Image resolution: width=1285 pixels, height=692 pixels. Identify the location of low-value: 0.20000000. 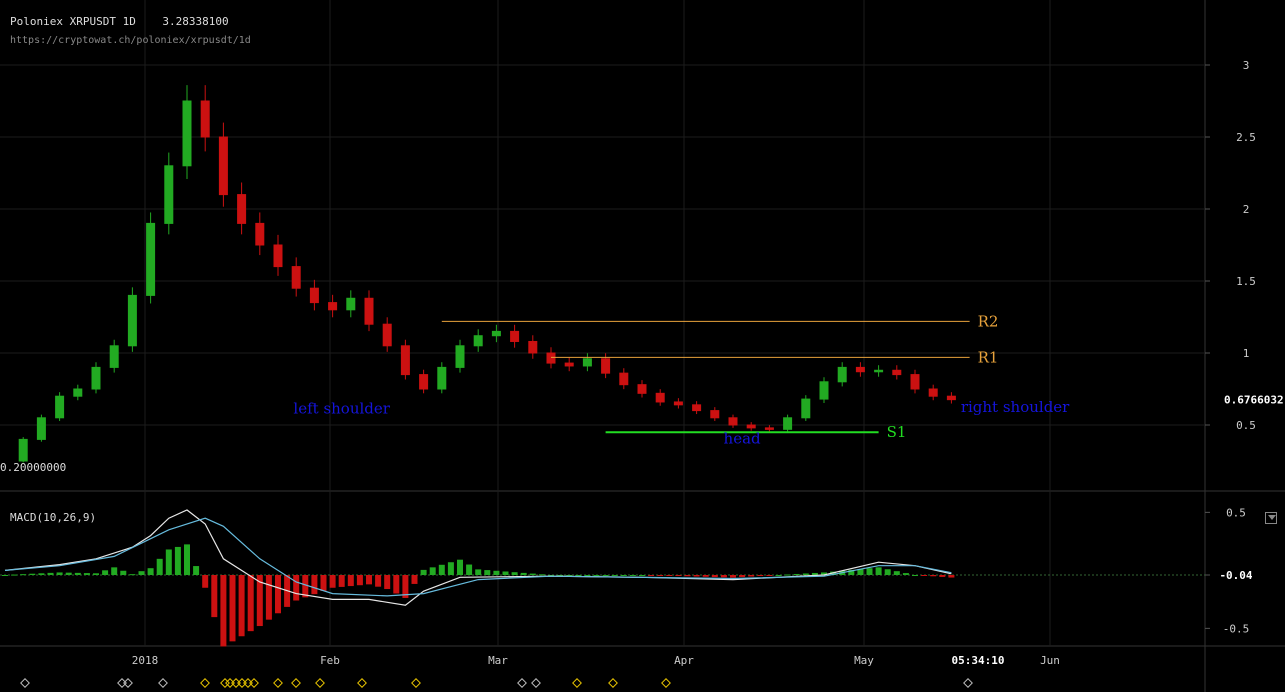
(33, 467).